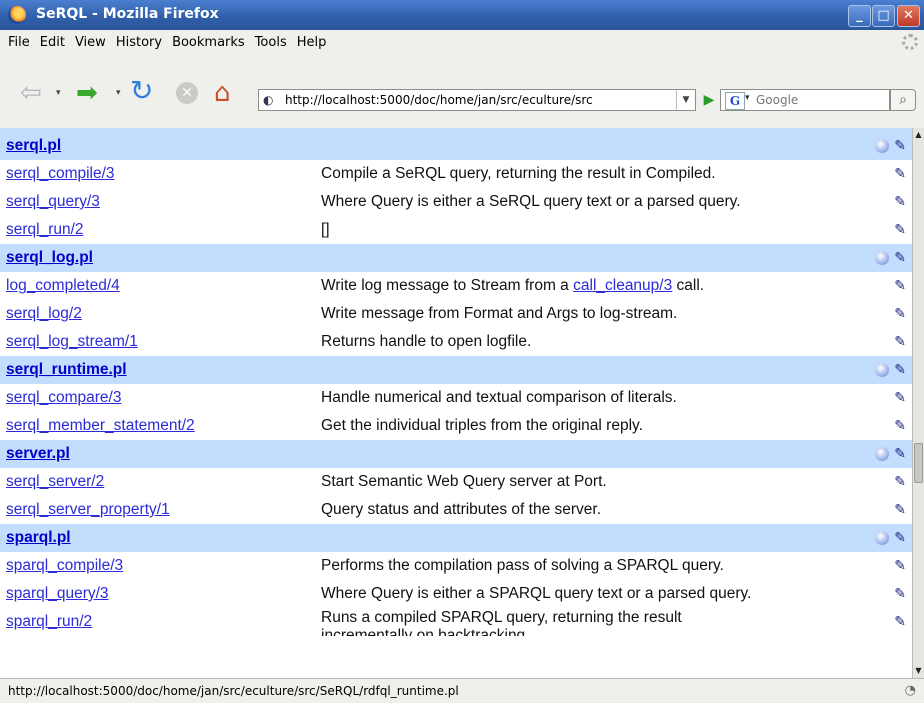  Describe the element at coordinates (64, 565) in the screenshot. I see `predicate-link: sparql_compile/3` at that location.